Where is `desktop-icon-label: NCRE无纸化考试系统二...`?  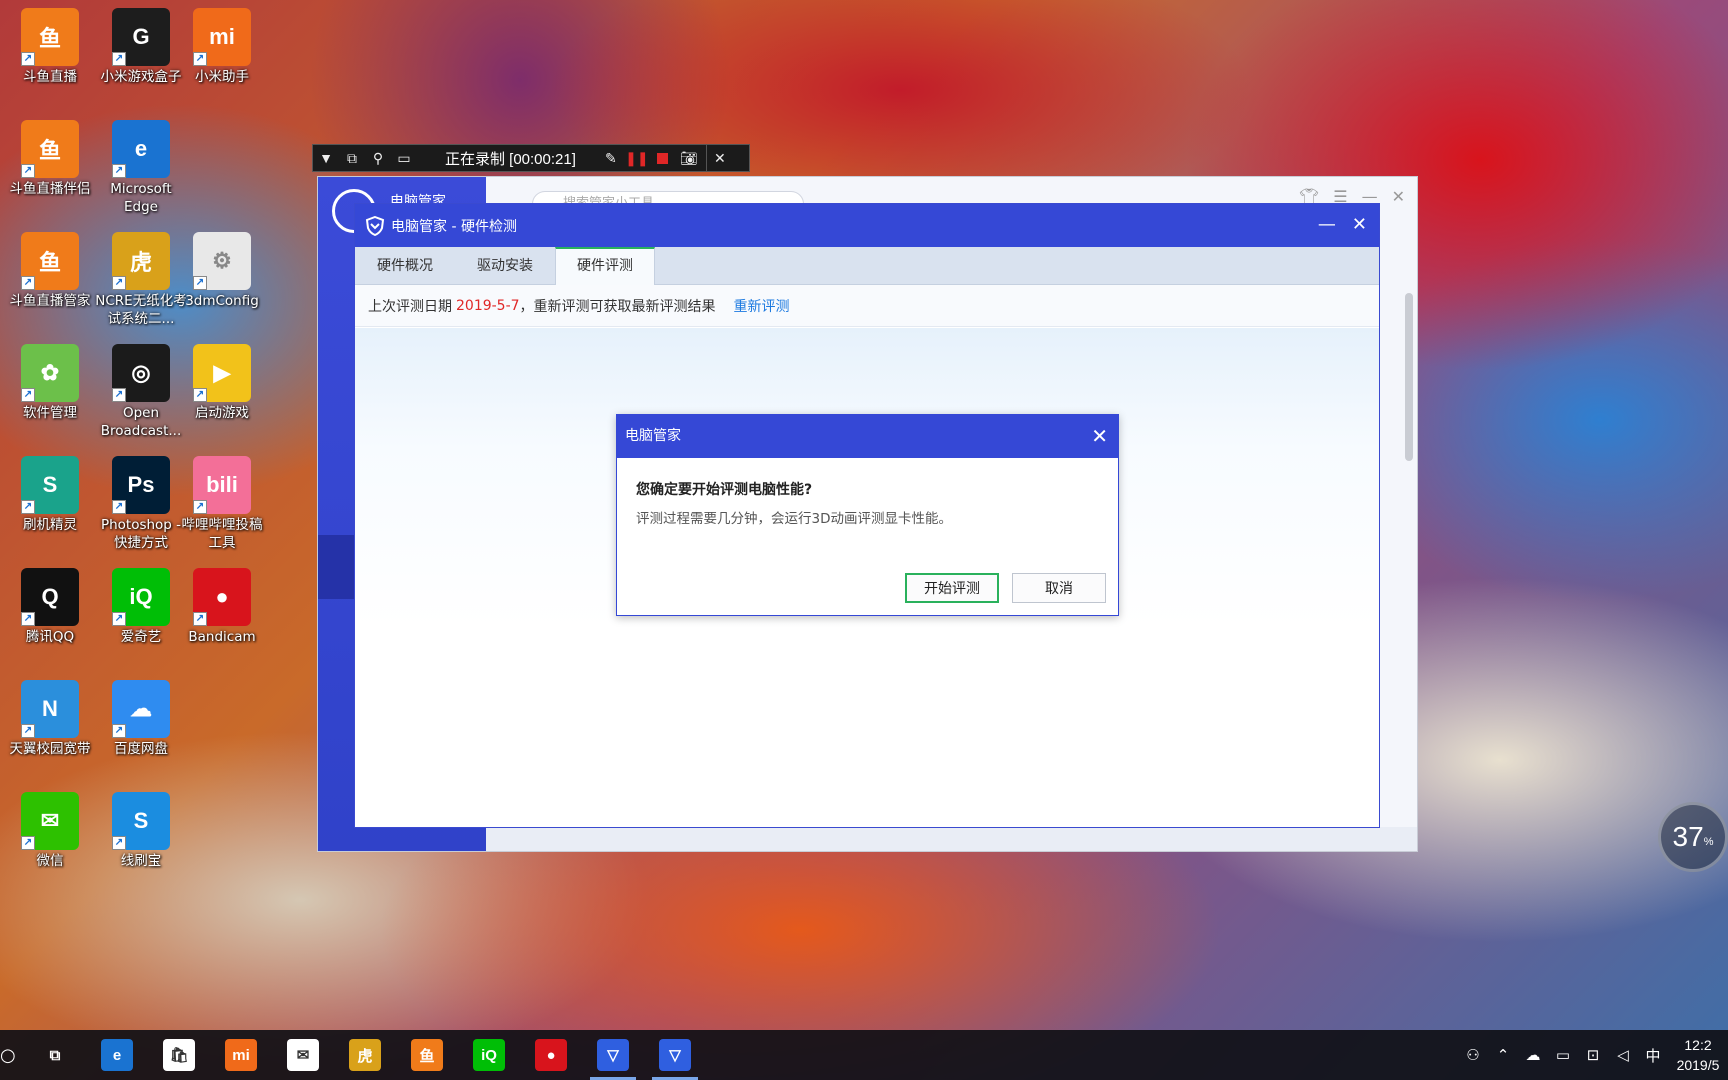
desktop-icon-label: NCRE无纸化考试系统二... is located at coordinates (141, 310).